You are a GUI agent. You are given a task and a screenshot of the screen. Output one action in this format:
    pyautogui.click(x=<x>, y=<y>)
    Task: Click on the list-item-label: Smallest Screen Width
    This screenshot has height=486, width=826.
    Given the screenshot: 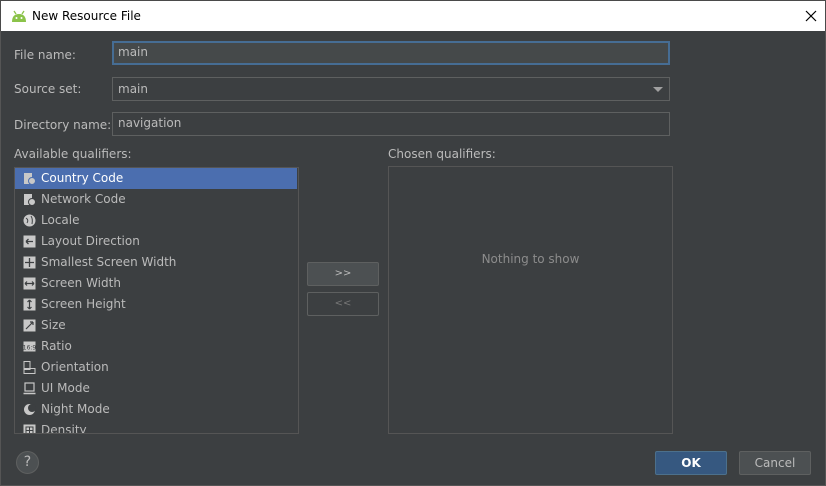 What is the action you would take?
    pyautogui.click(x=109, y=262)
    